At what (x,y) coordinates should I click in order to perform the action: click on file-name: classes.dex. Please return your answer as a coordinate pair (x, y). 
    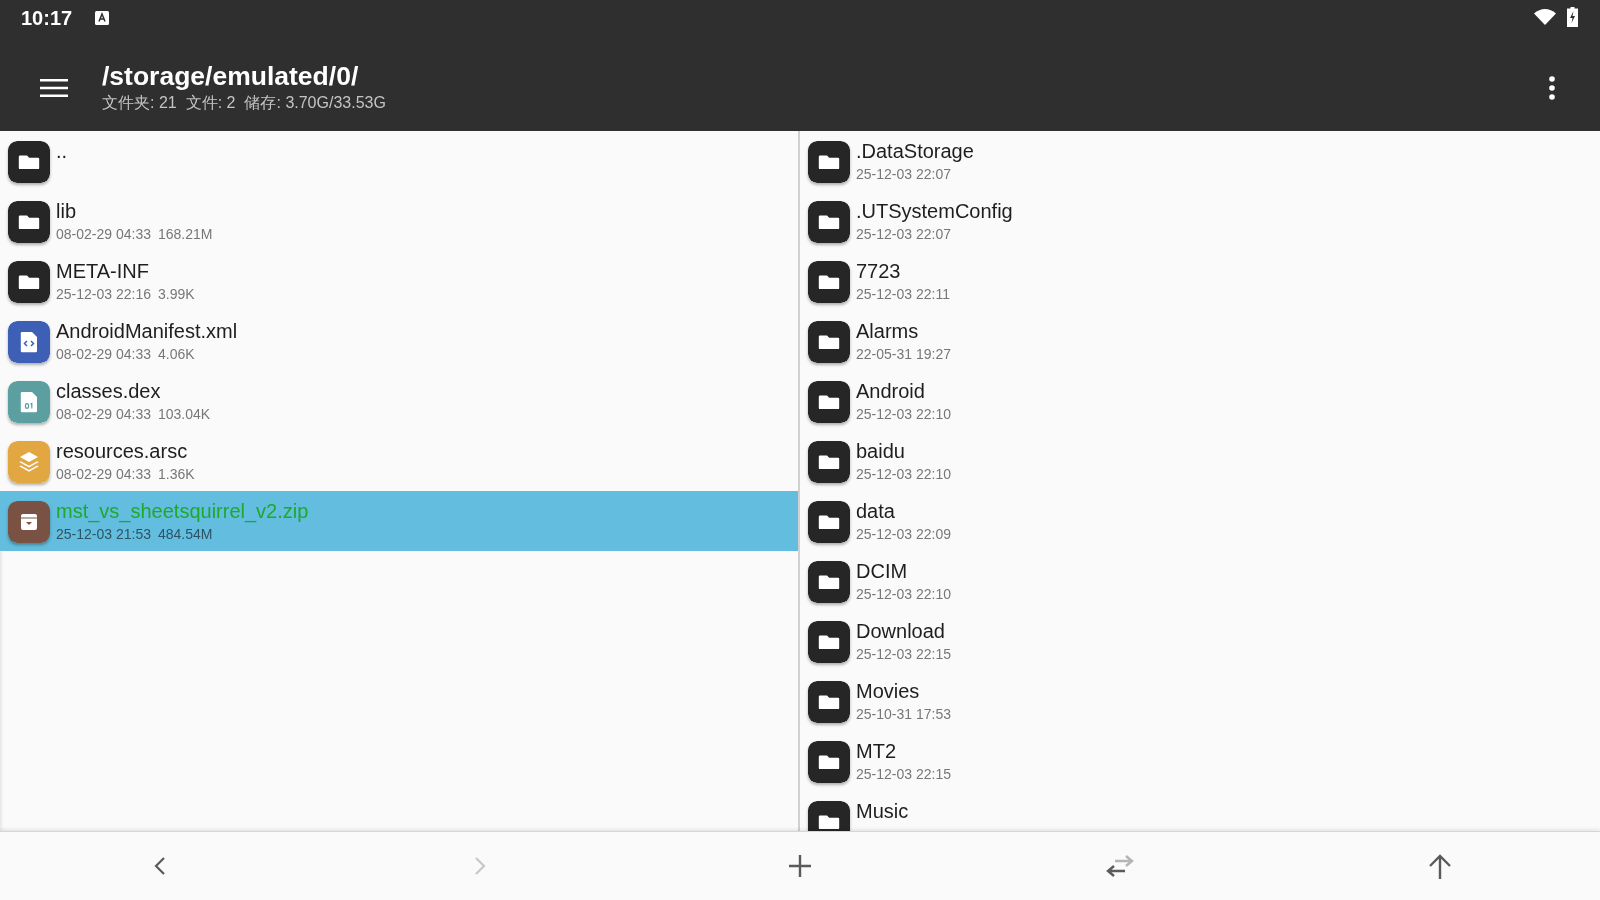
    Looking at the image, I should click on (109, 391).